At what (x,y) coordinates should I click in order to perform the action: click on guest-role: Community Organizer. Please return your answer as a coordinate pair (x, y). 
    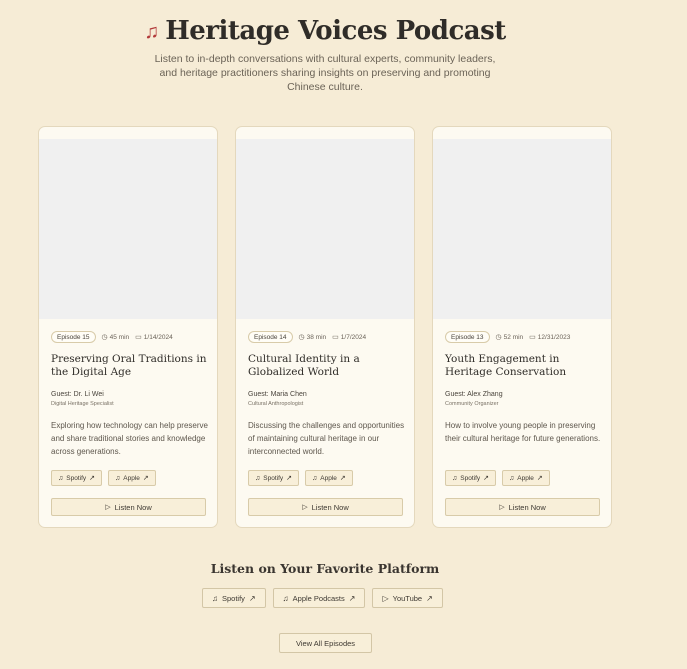
    Looking at the image, I should click on (472, 404).